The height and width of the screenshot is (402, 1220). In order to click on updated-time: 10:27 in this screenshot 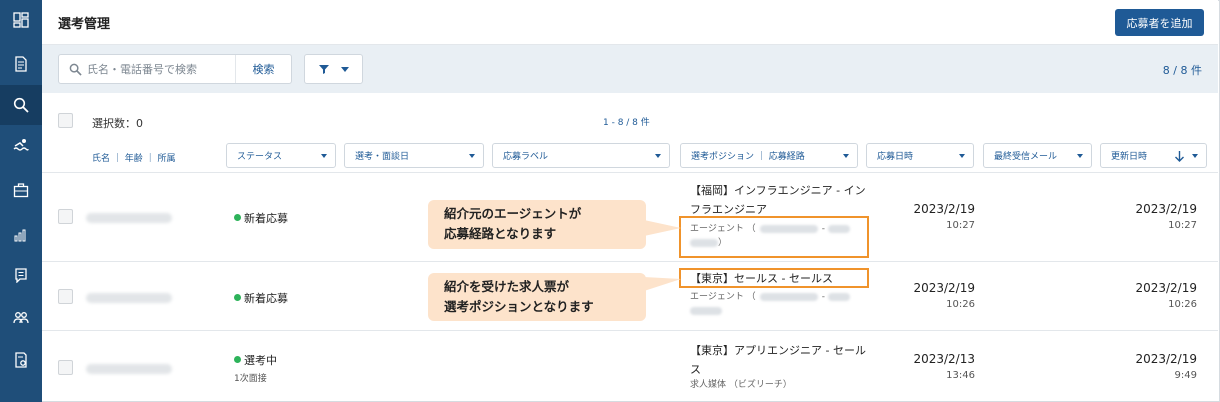, I will do `click(1182, 225)`.